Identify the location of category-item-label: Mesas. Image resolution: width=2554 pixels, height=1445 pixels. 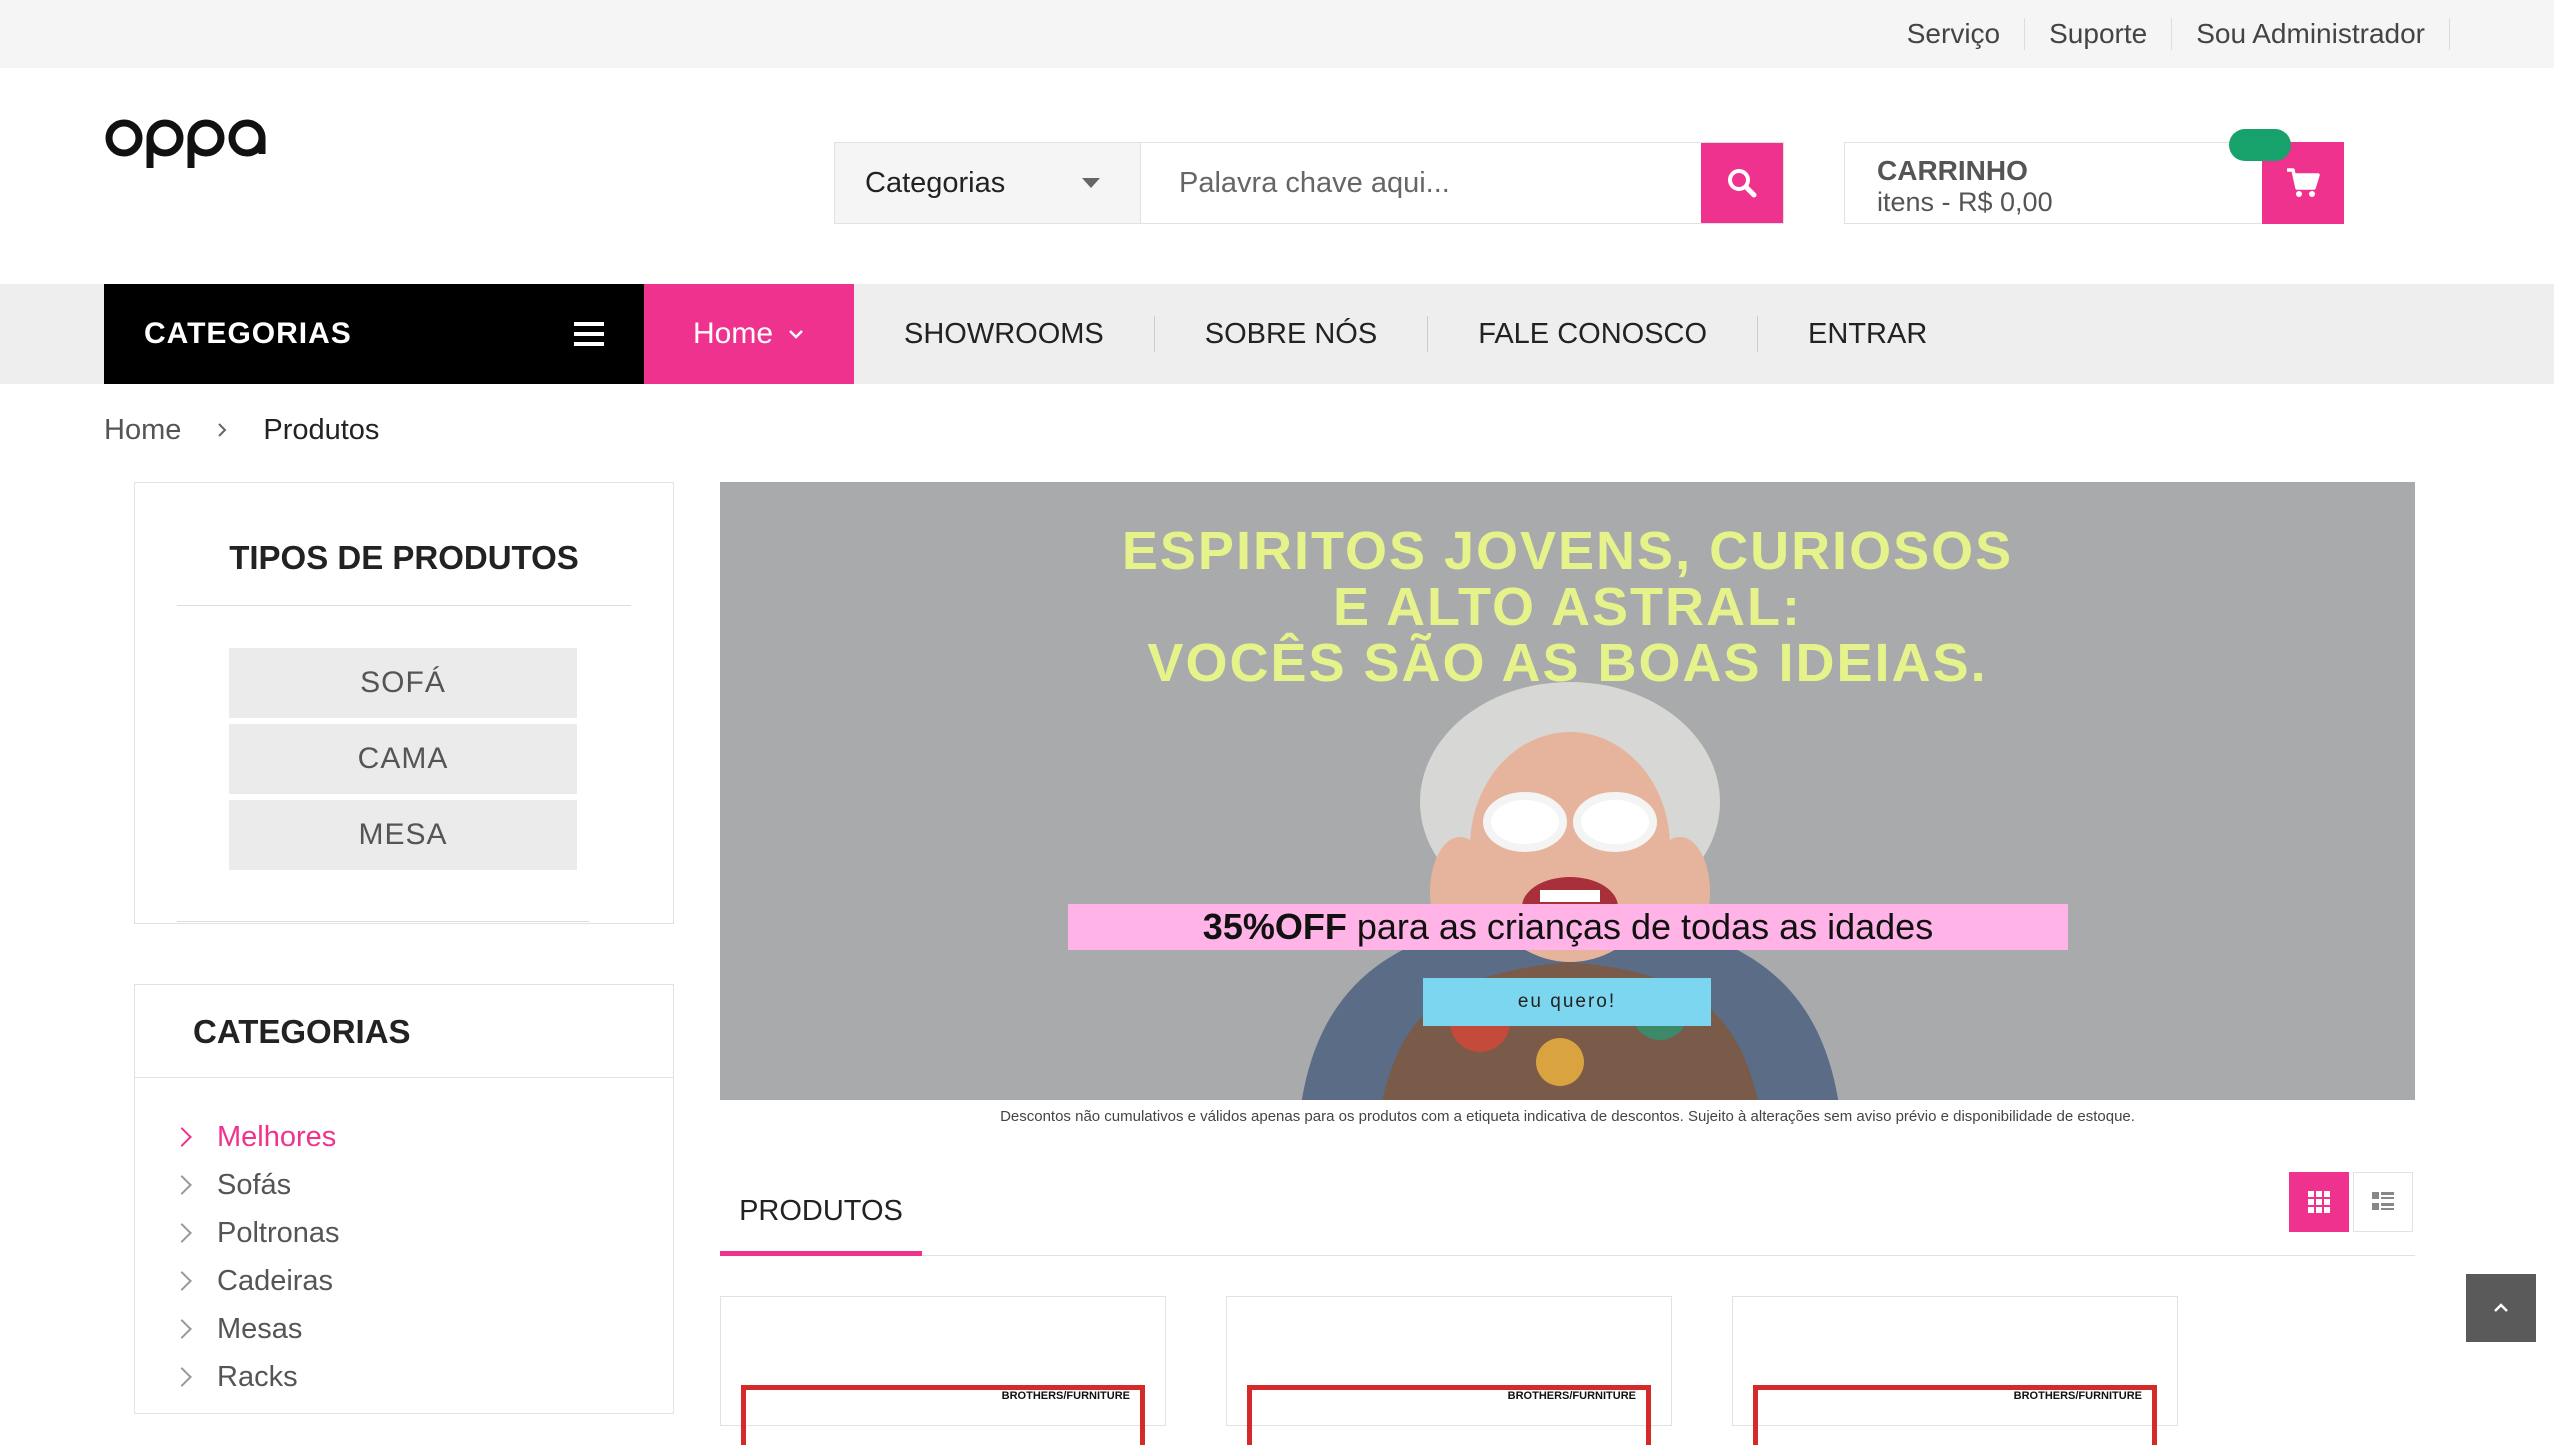
(260, 1328).